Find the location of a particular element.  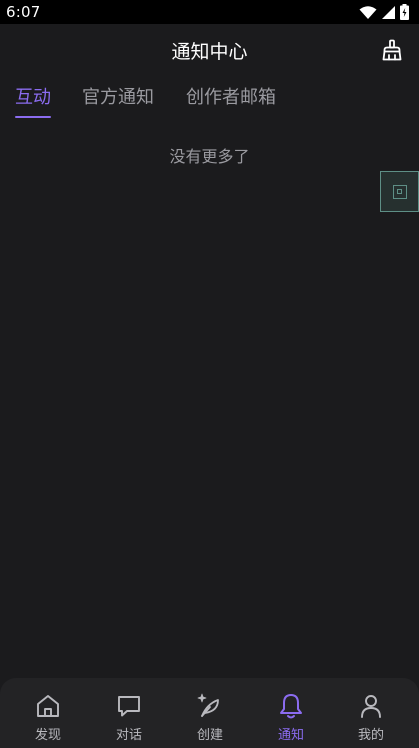

tab-label: 官方通知 is located at coordinates (118, 97).